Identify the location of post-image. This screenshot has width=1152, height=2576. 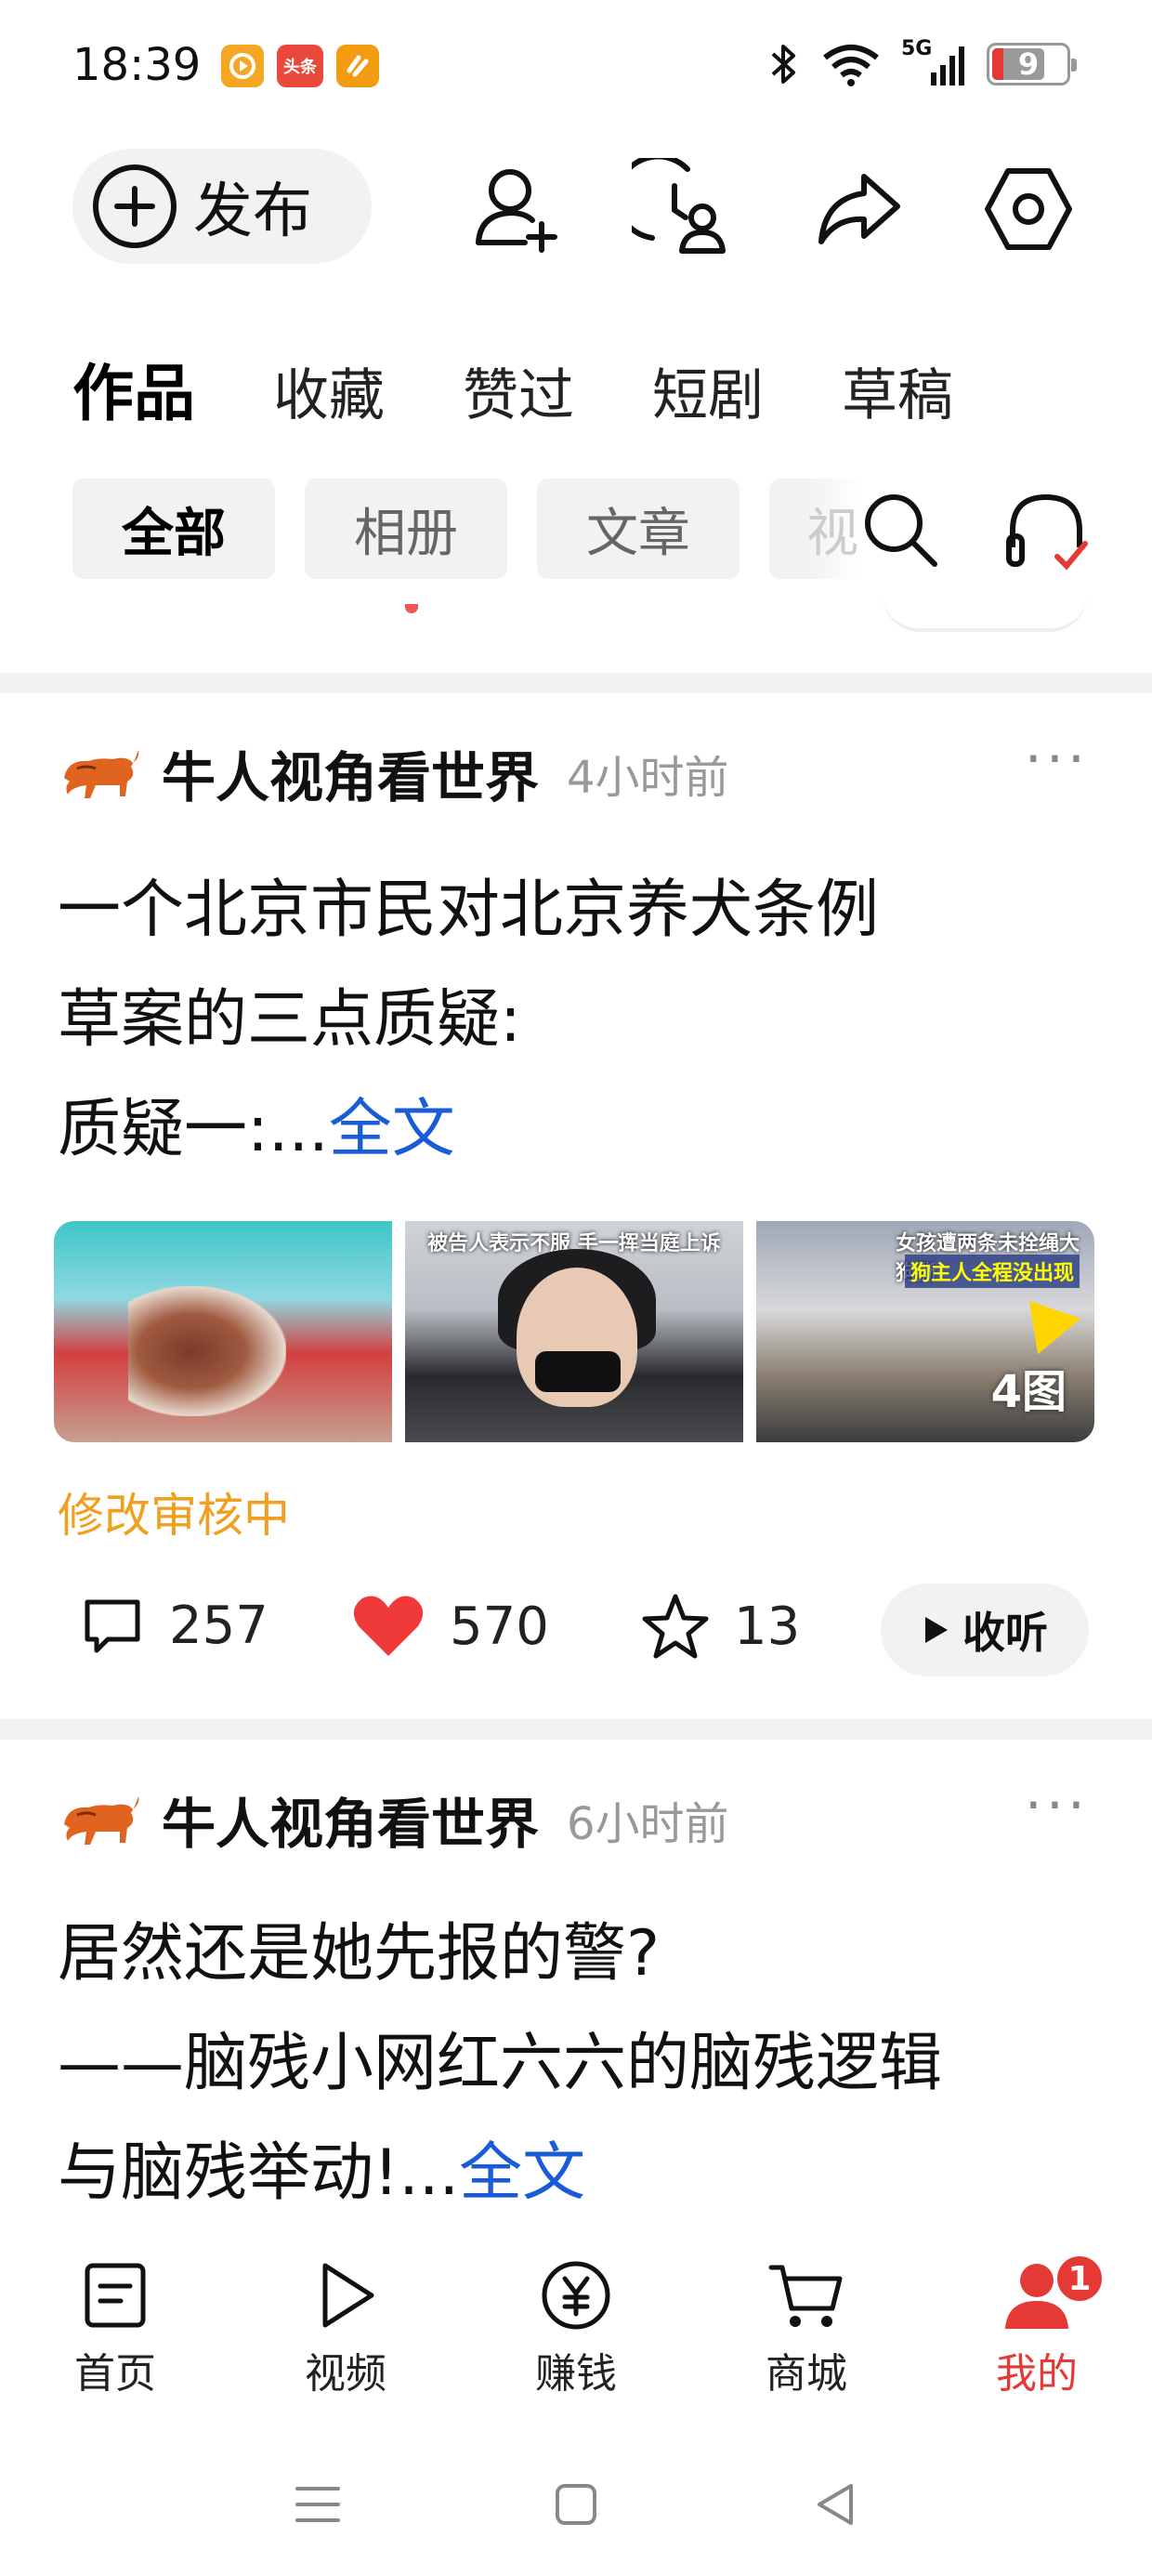
(223, 1331).